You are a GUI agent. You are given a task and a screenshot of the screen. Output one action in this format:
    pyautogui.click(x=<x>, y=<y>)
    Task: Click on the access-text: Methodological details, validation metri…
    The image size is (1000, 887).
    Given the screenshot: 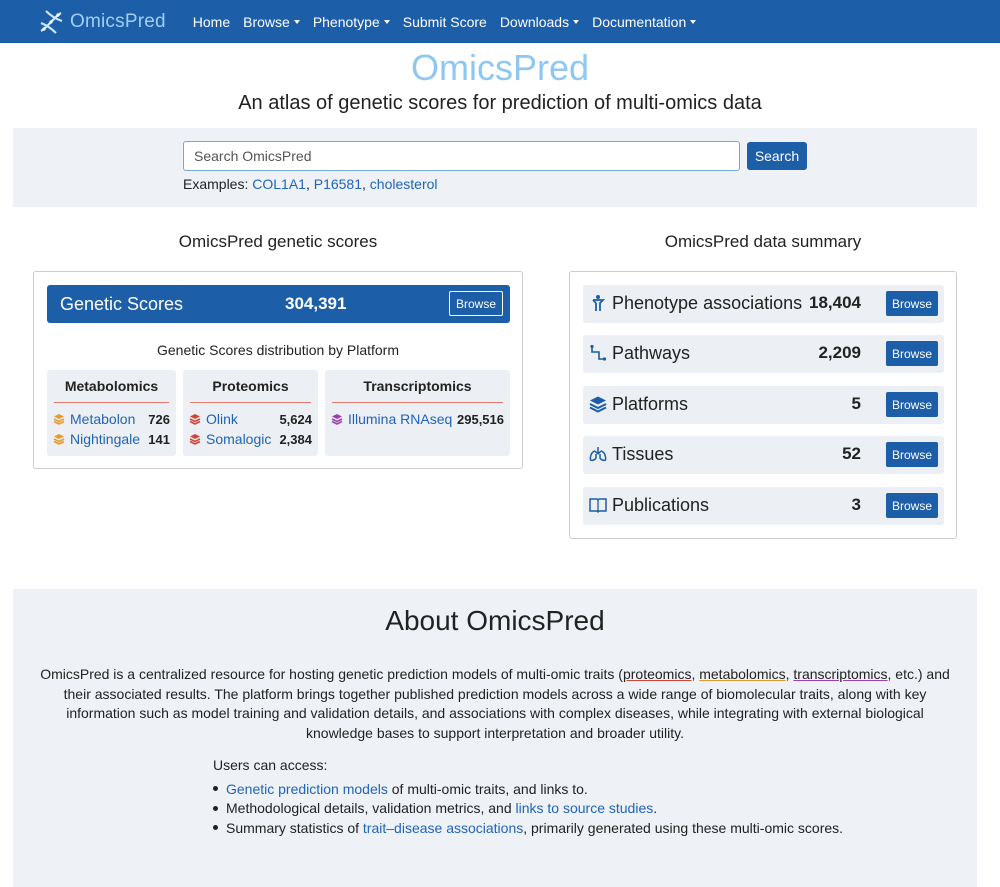 What is the action you would take?
    pyautogui.click(x=371, y=808)
    